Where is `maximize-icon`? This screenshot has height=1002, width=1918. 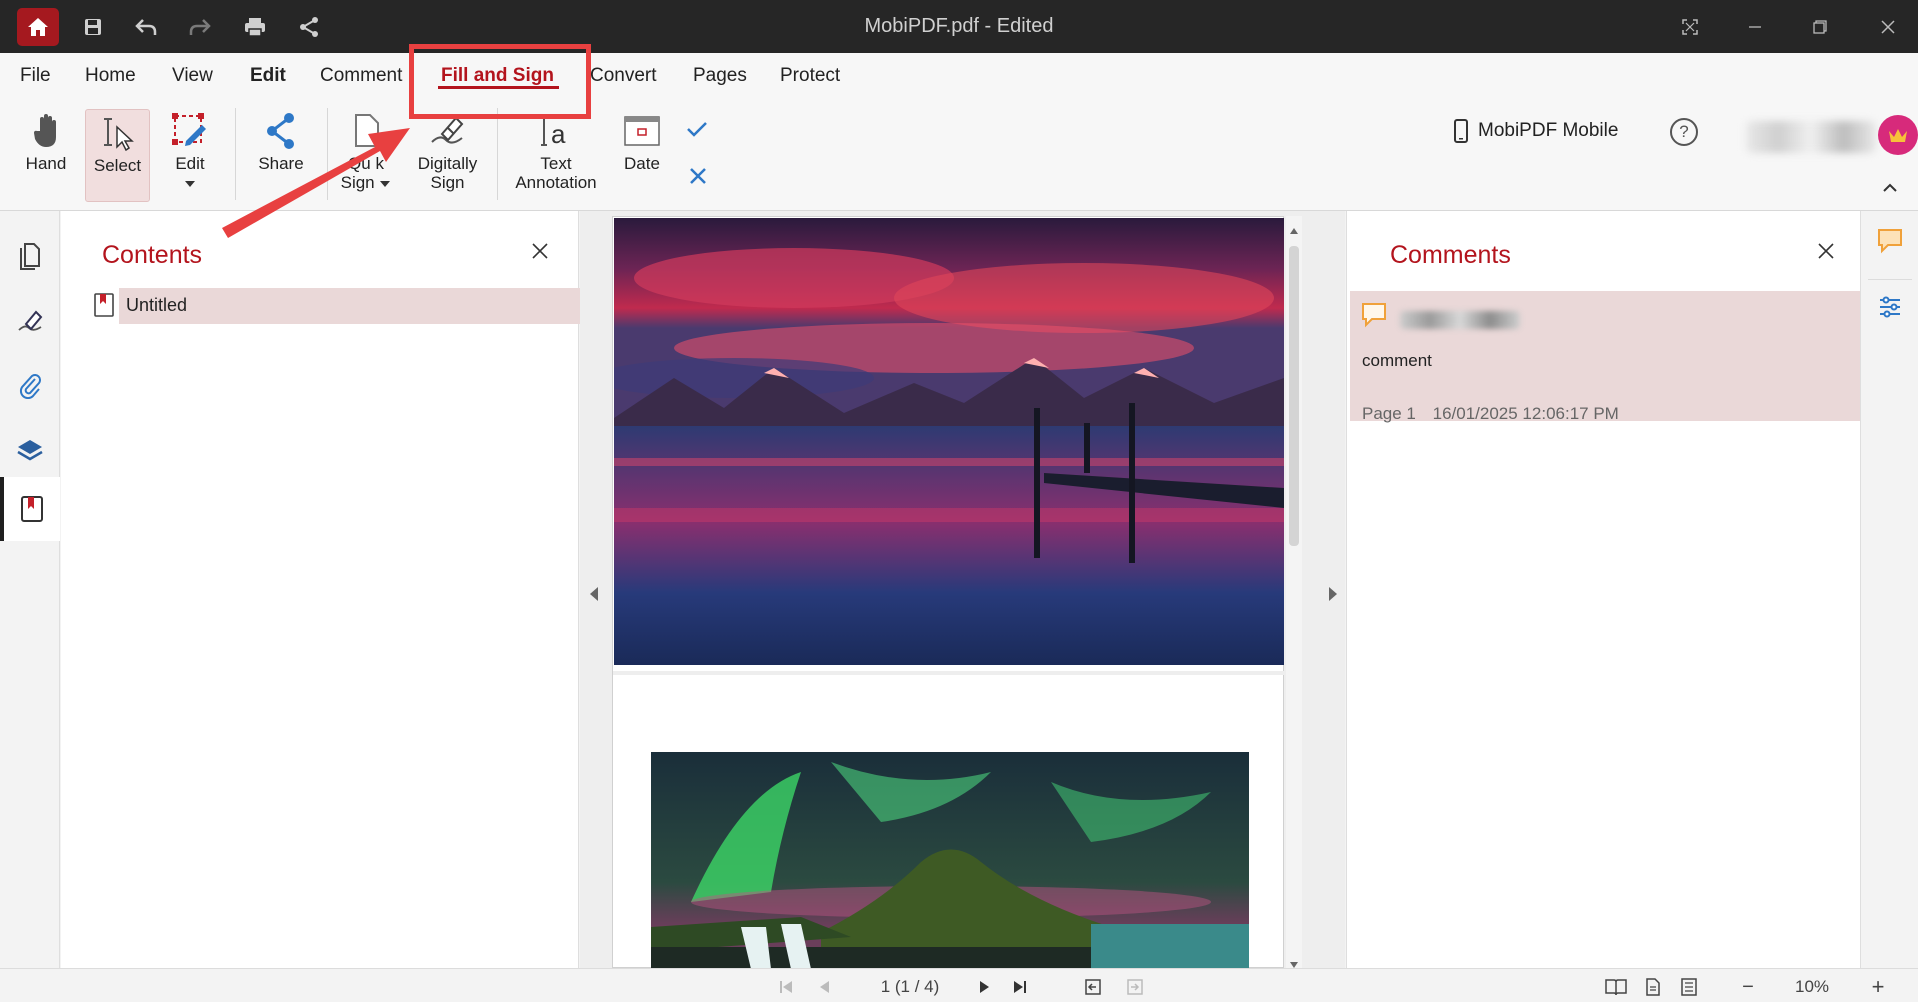
maximize-icon is located at coordinates (1820, 27).